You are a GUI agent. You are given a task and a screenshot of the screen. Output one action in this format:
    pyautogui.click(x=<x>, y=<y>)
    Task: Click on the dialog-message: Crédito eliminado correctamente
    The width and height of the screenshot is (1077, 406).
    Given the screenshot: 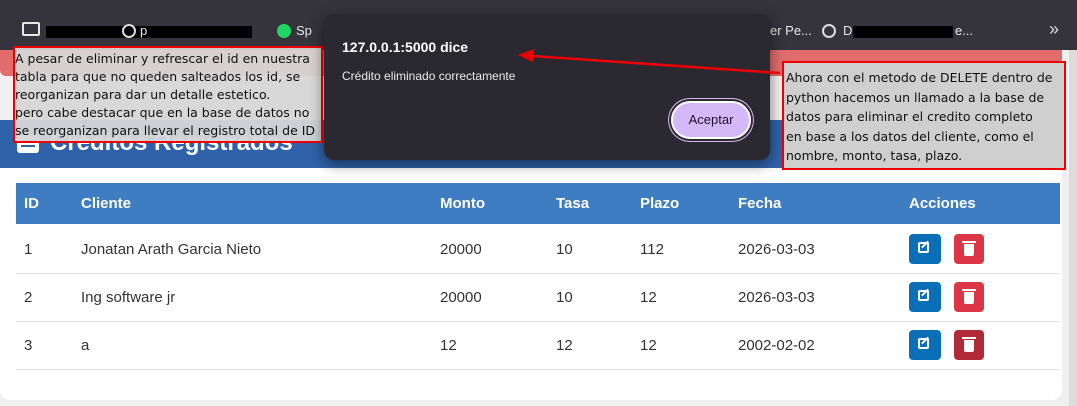 What is the action you would take?
    pyautogui.click(x=429, y=76)
    